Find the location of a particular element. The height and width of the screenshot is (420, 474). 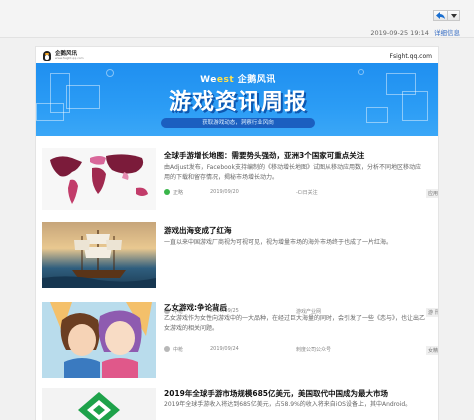

article-author: -Ci日关注 is located at coordinates (307, 193).